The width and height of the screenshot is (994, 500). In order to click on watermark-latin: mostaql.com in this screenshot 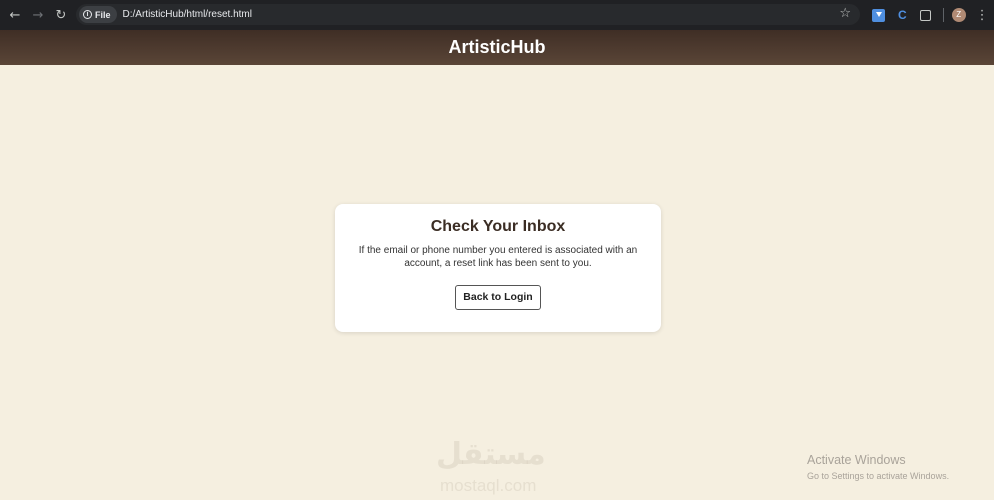, I will do `click(488, 485)`.